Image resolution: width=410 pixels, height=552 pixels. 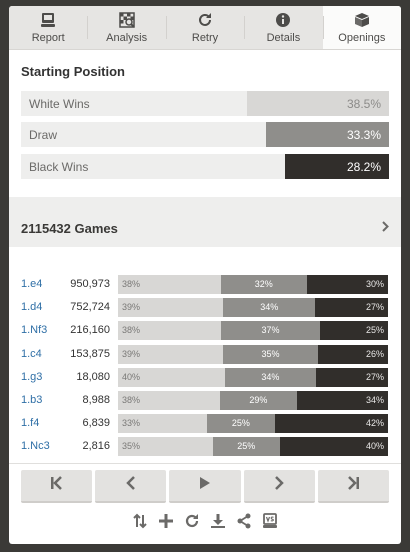 What do you see at coordinates (205, 463) in the screenshot?
I see `controls-divider` at bounding box center [205, 463].